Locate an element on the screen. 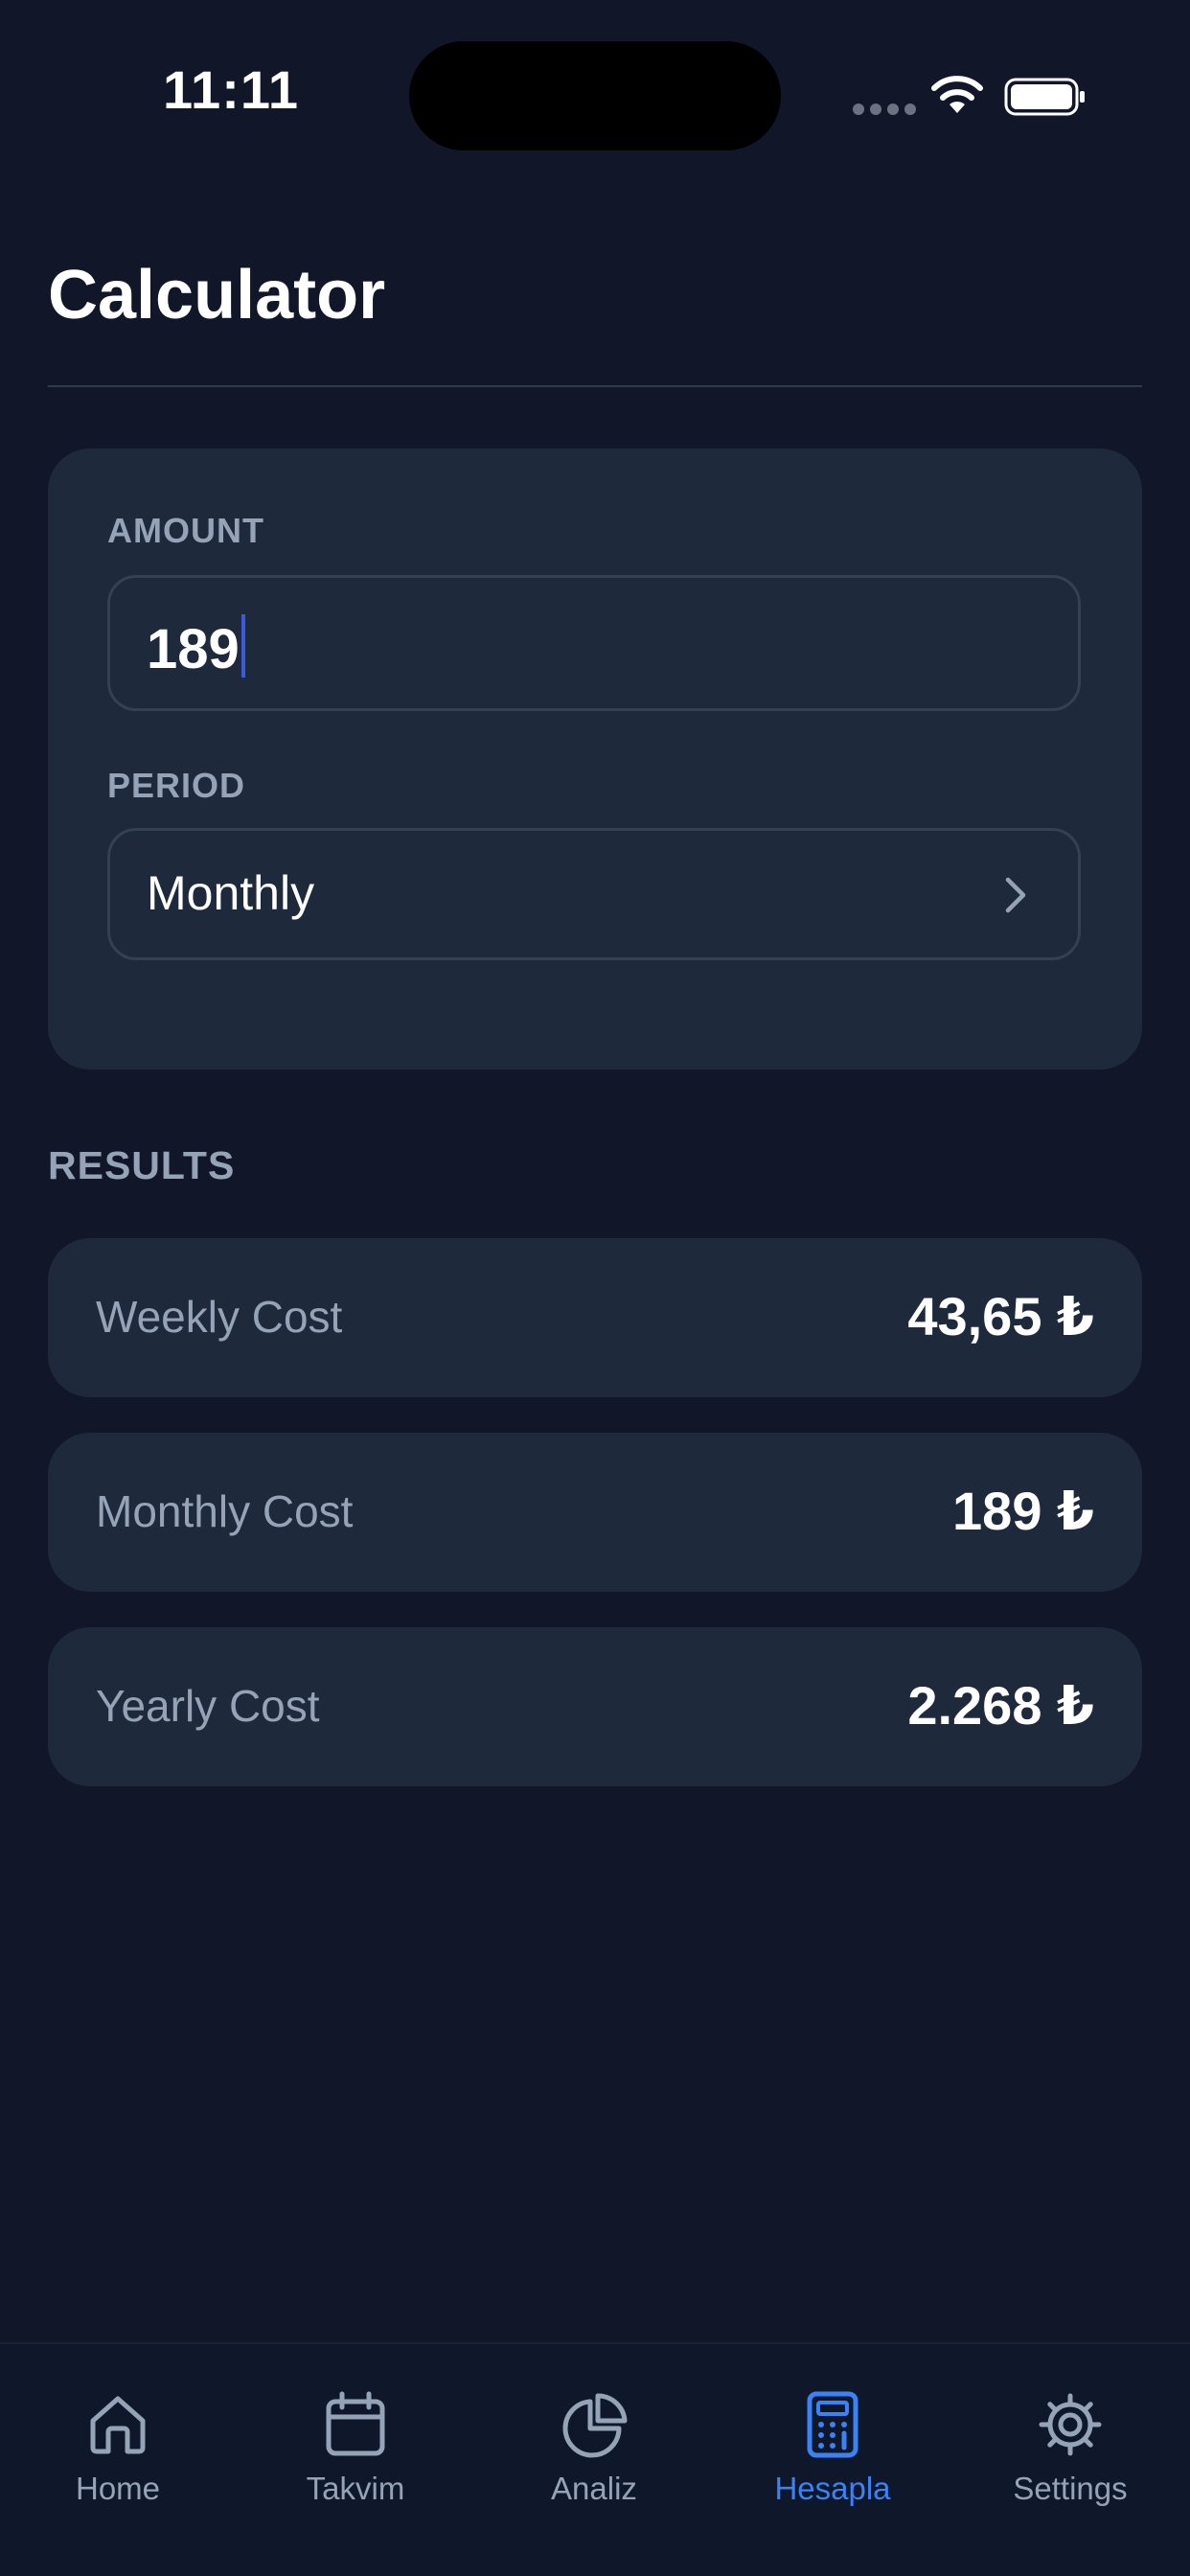 The width and height of the screenshot is (1190, 2576). calculator-icon is located at coordinates (833, 2424).